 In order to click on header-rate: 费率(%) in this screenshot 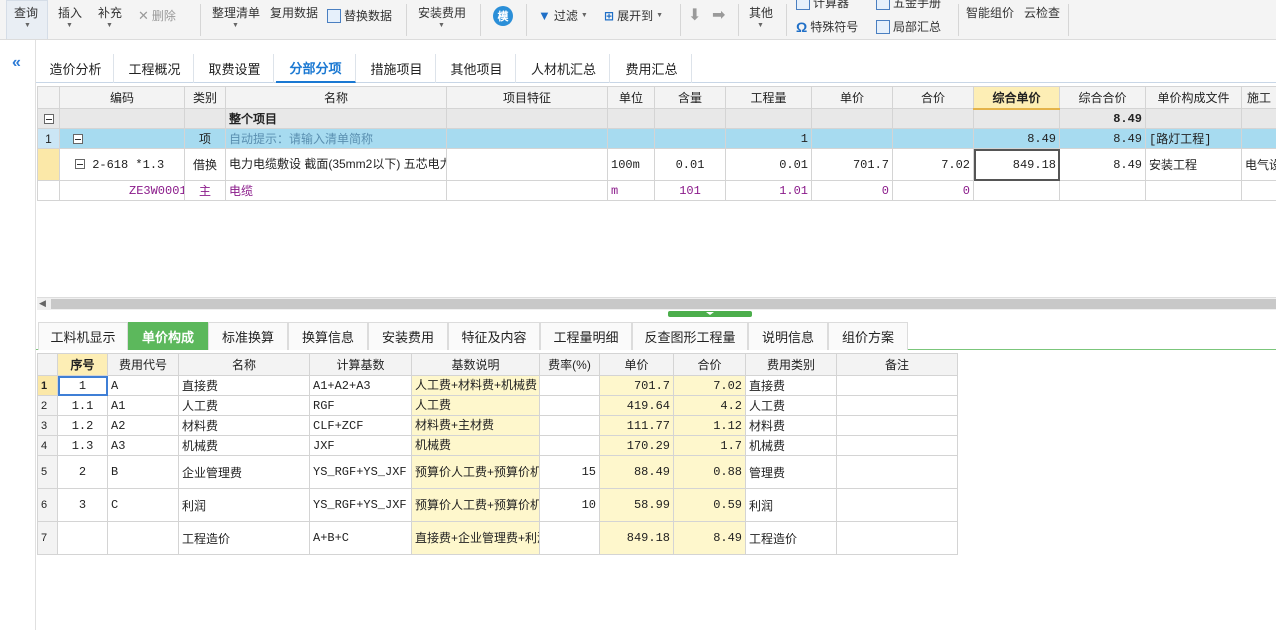, I will do `click(569, 364)`.